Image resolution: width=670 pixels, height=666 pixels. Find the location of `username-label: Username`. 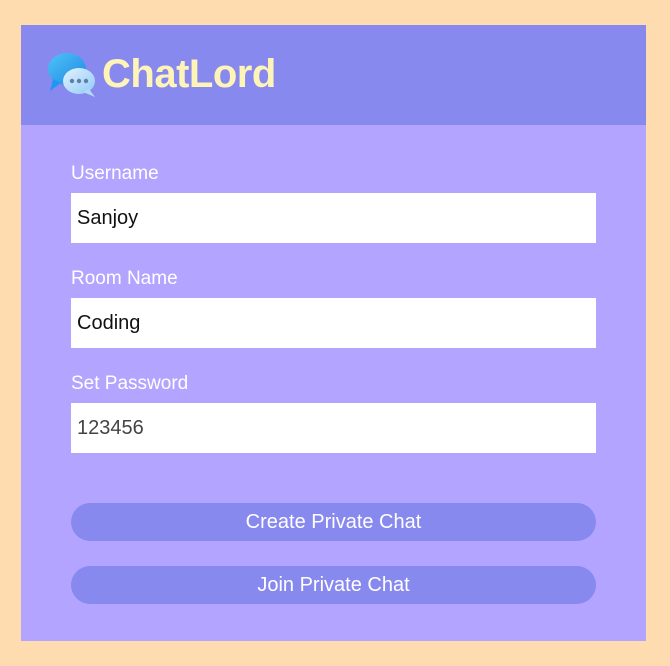

username-label: Username is located at coordinates (115, 173).